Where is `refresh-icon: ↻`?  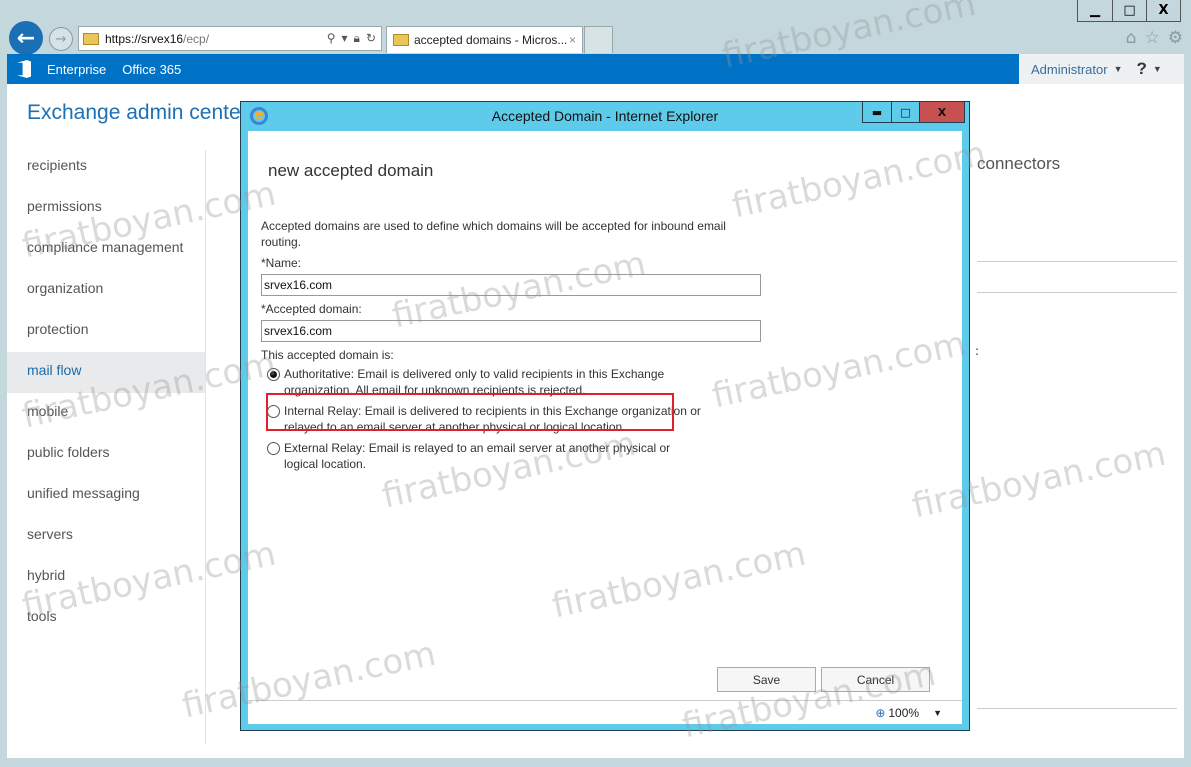
refresh-icon: ↻ is located at coordinates (371, 38).